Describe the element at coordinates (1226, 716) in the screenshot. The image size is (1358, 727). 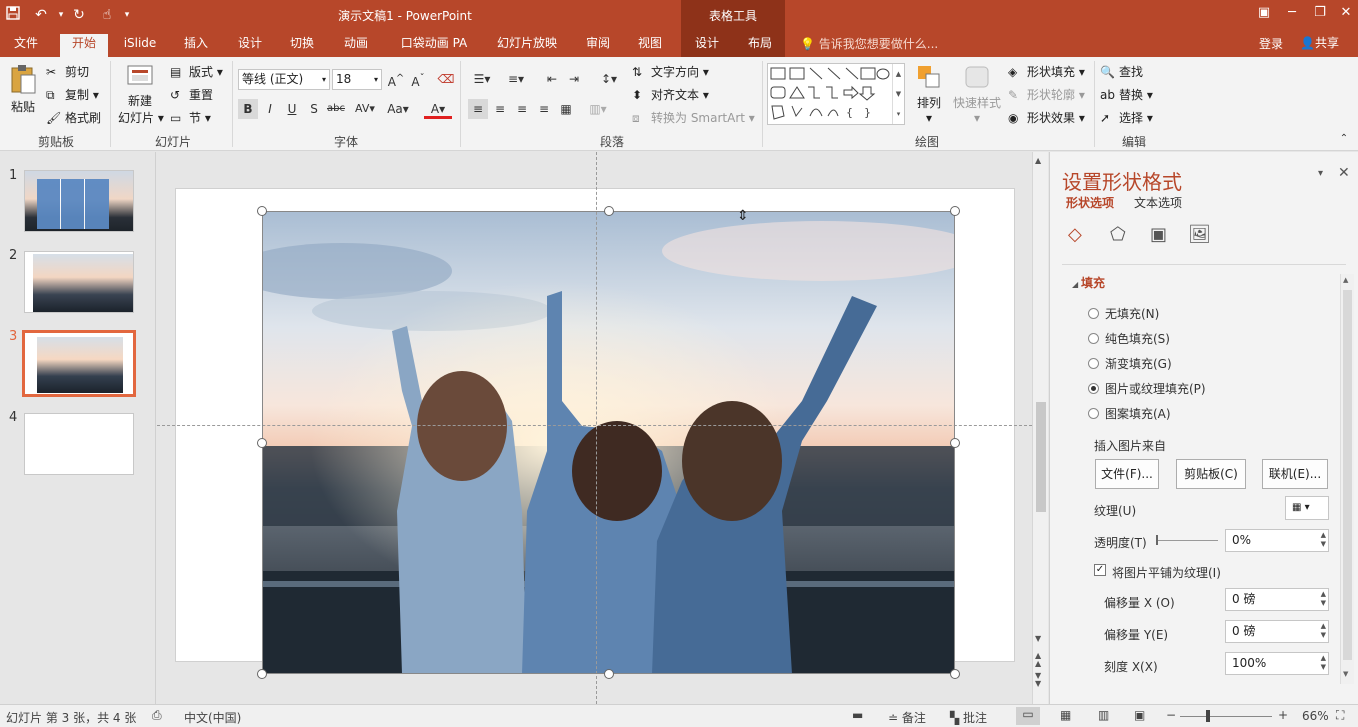
I see `zoom-slider` at that location.